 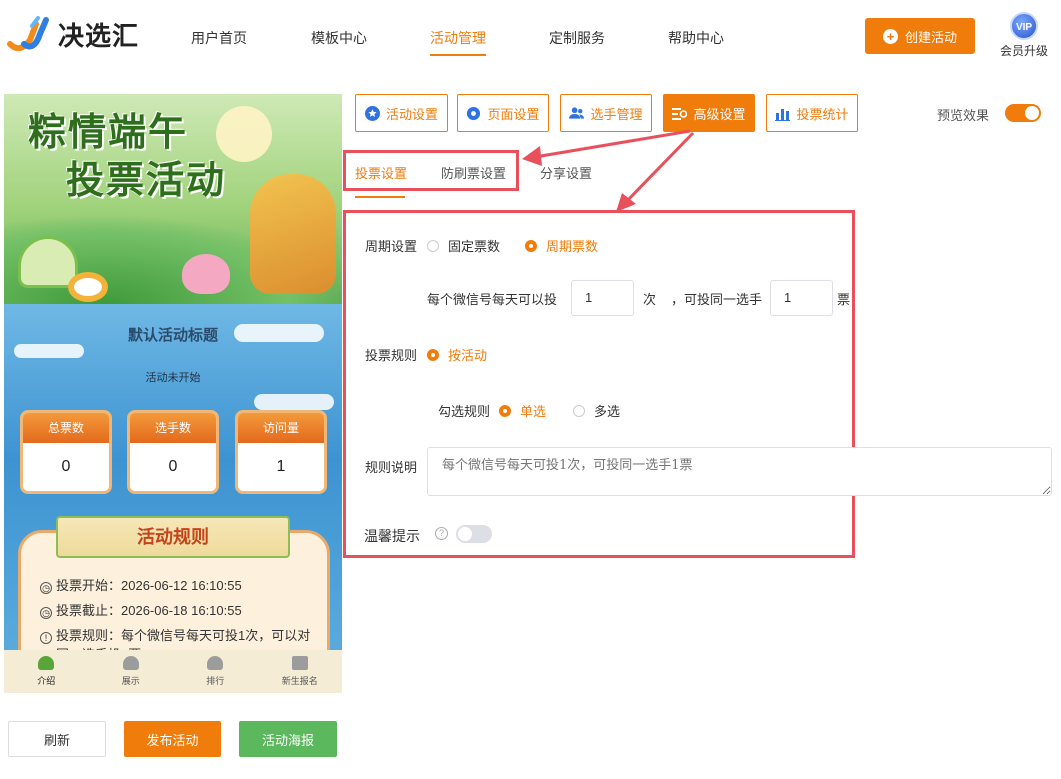 What do you see at coordinates (717, 299) in the screenshot?
I see `same-candidate-prefix: ，可投同一选手` at bounding box center [717, 299].